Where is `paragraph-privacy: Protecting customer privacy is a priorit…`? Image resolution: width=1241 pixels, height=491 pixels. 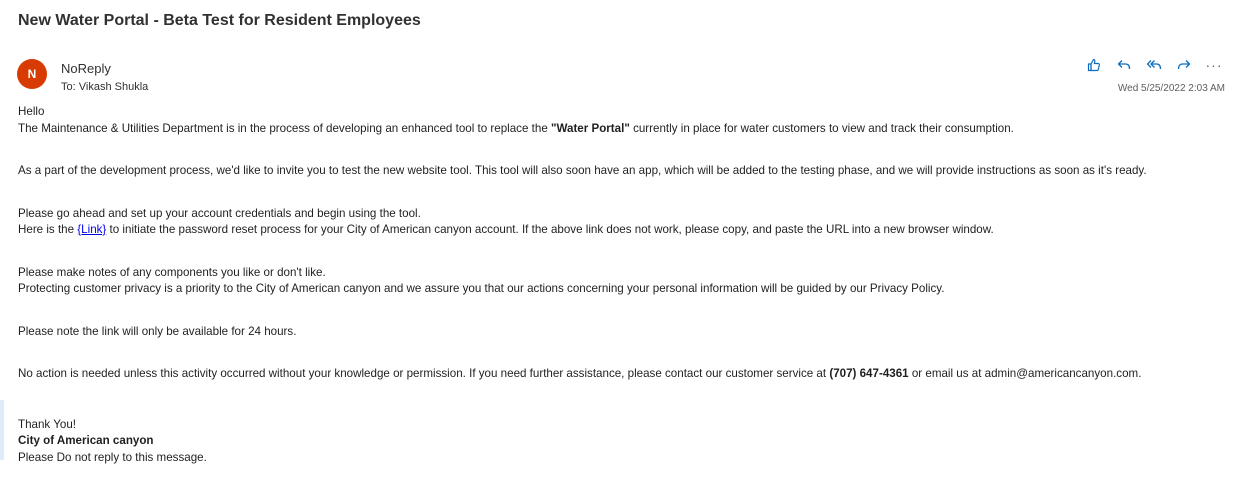 paragraph-privacy: Protecting customer privacy is a priorit… is located at coordinates (481, 288).